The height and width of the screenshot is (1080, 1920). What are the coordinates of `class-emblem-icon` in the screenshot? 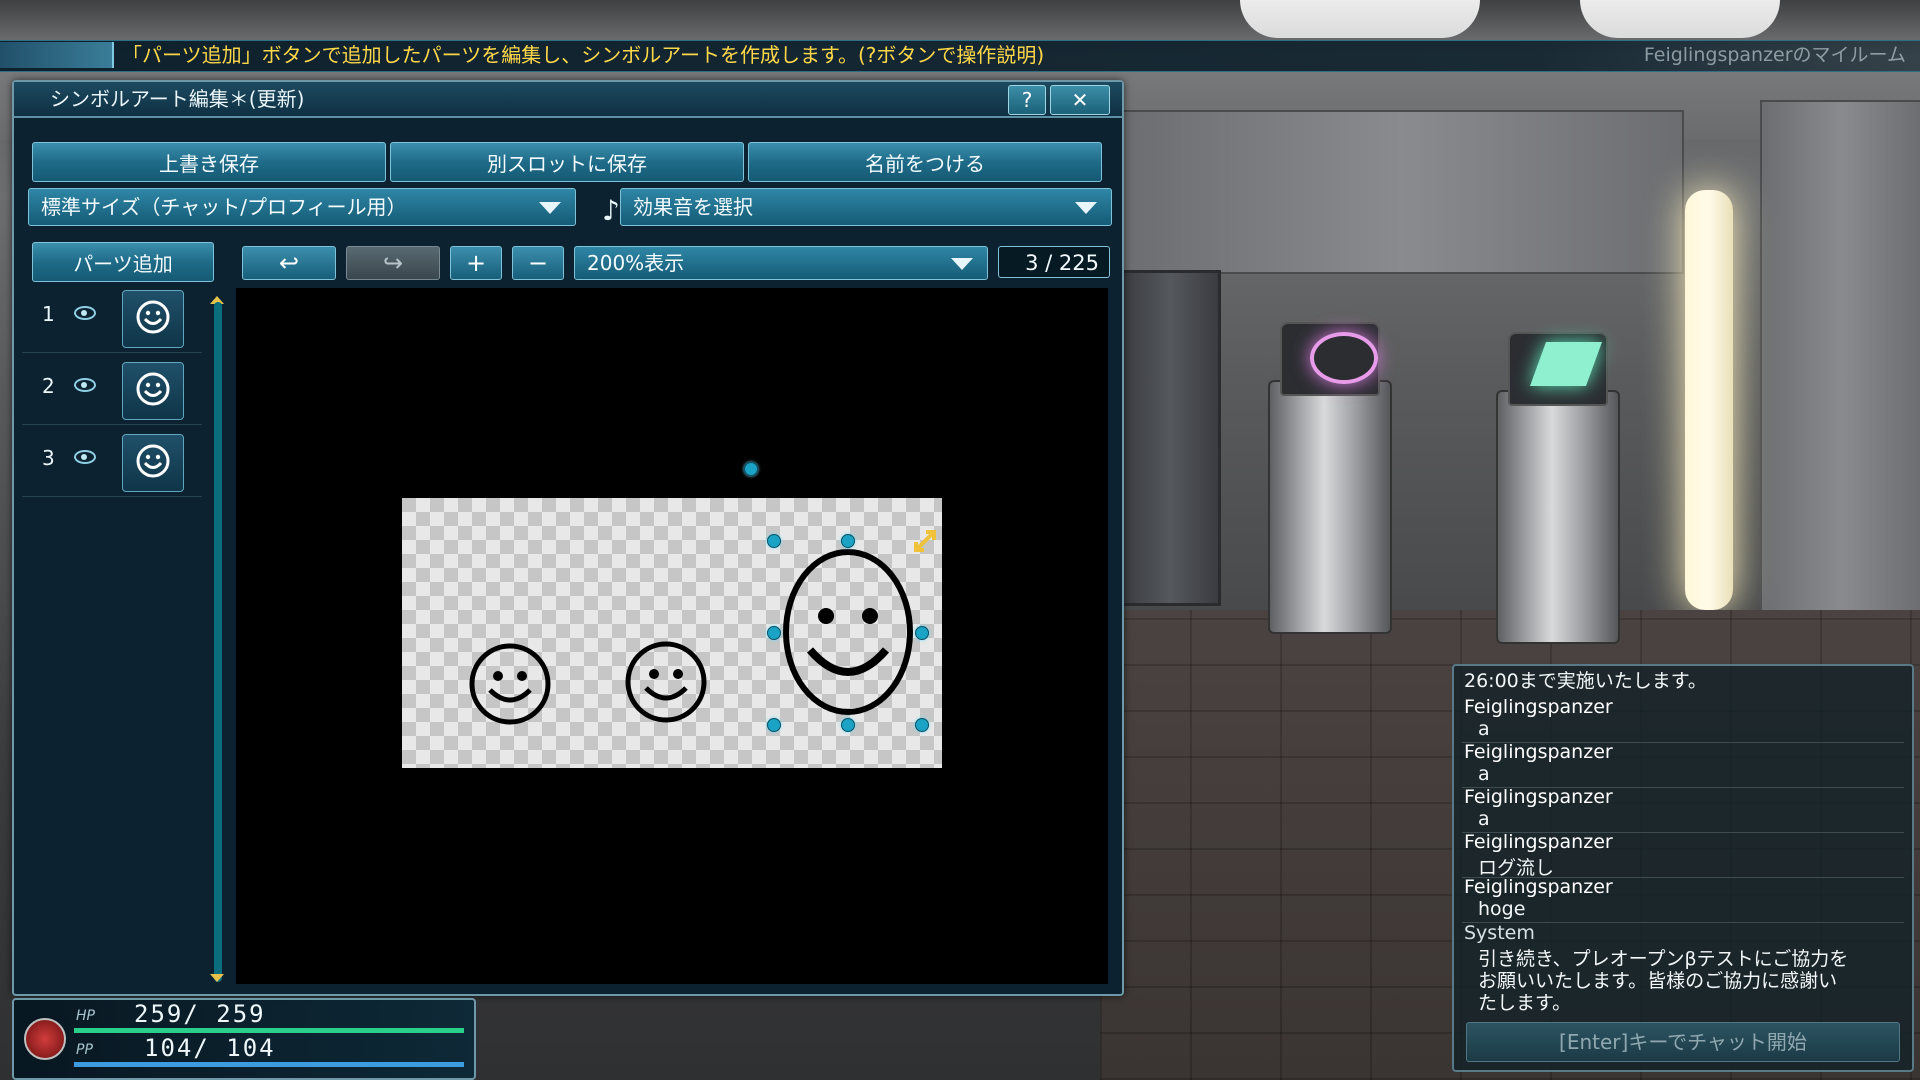 It's located at (45, 1039).